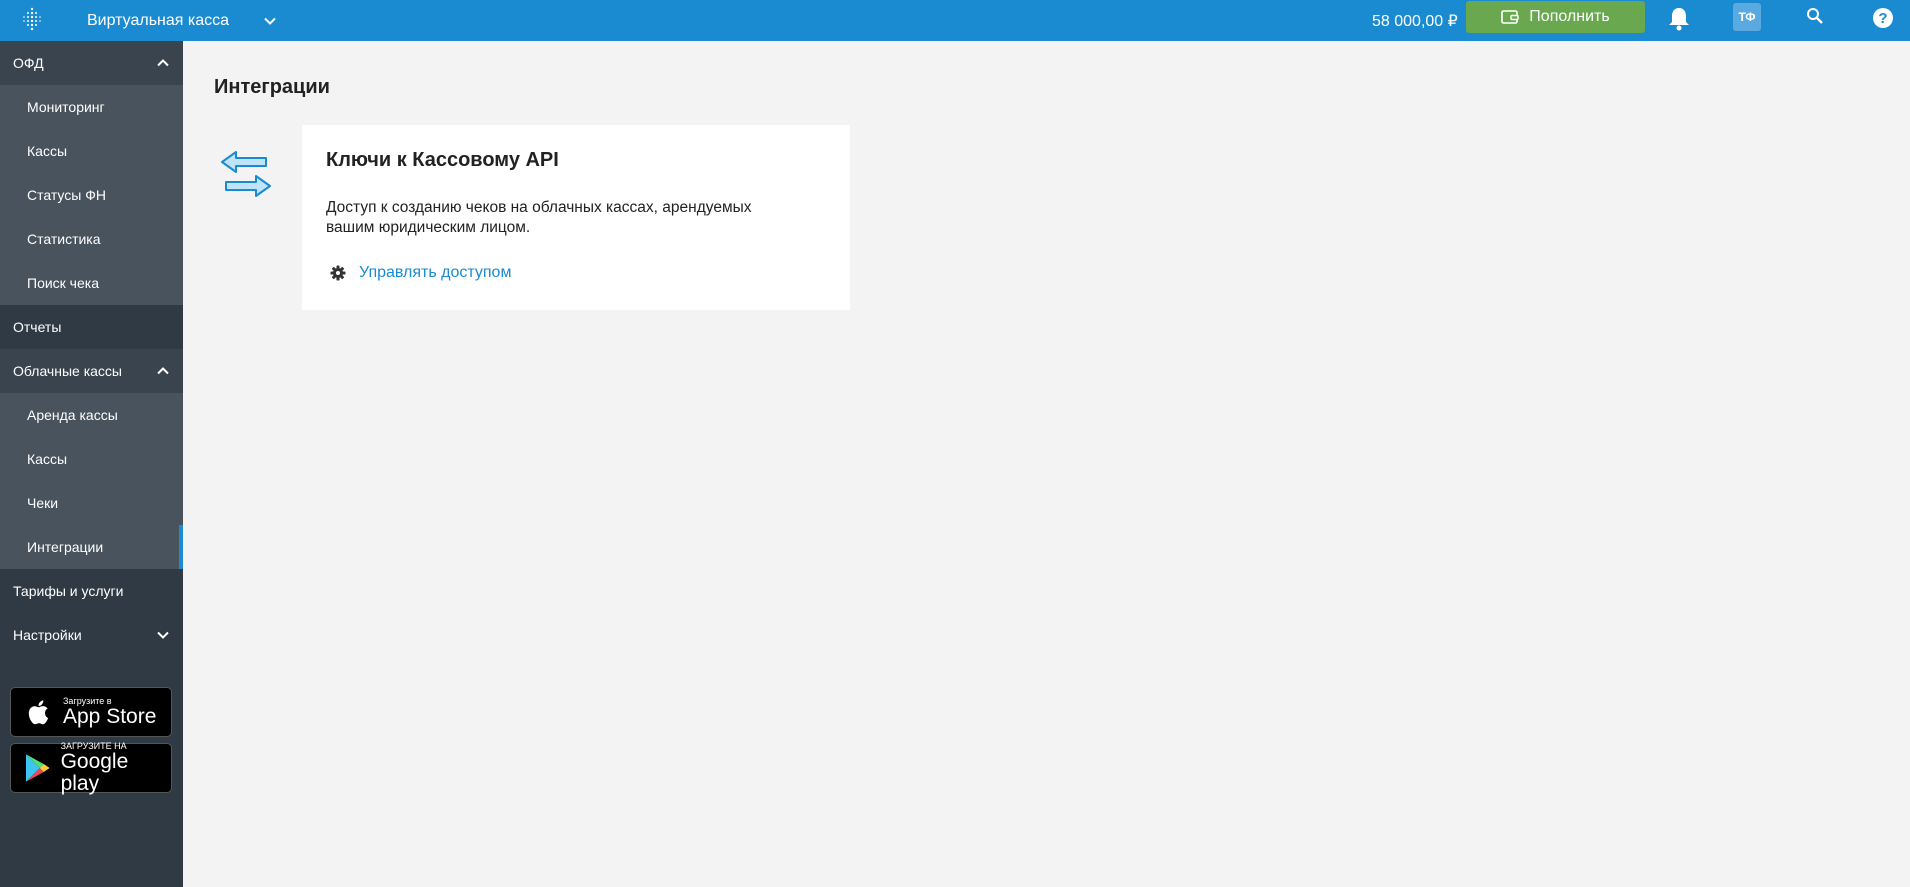  What do you see at coordinates (91, 239) in the screenshot?
I see `sidebar-item-statistics: Статистика` at bounding box center [91, 239].